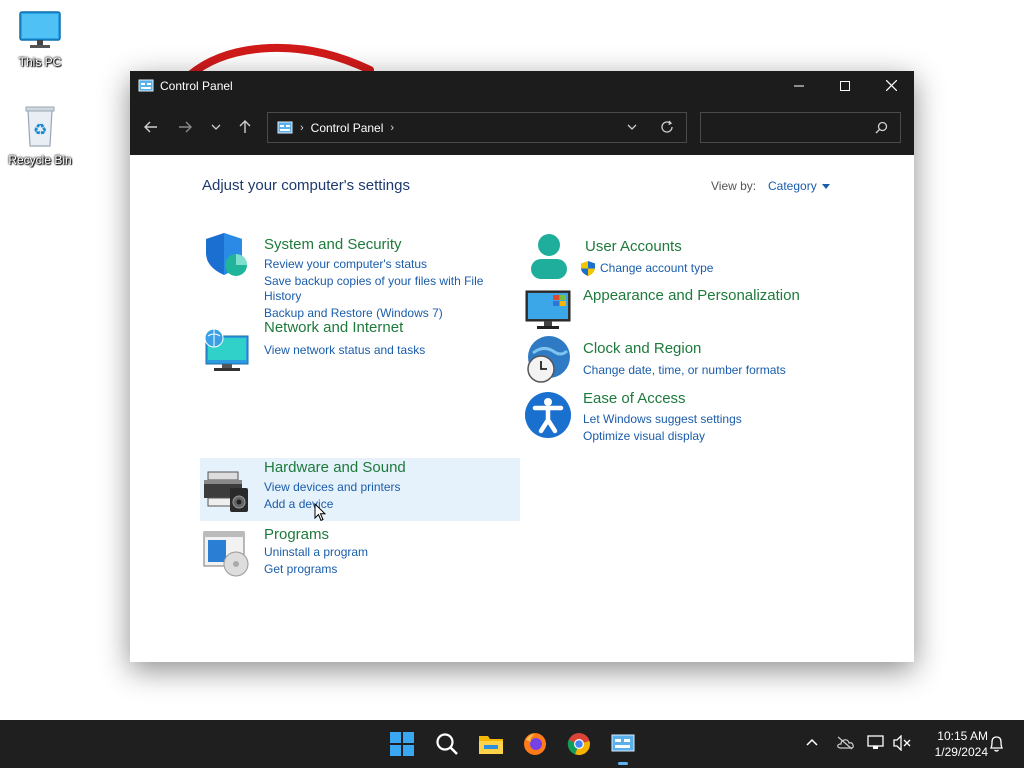  I want to click on onedrive-offline-icon, so click(845, 743).